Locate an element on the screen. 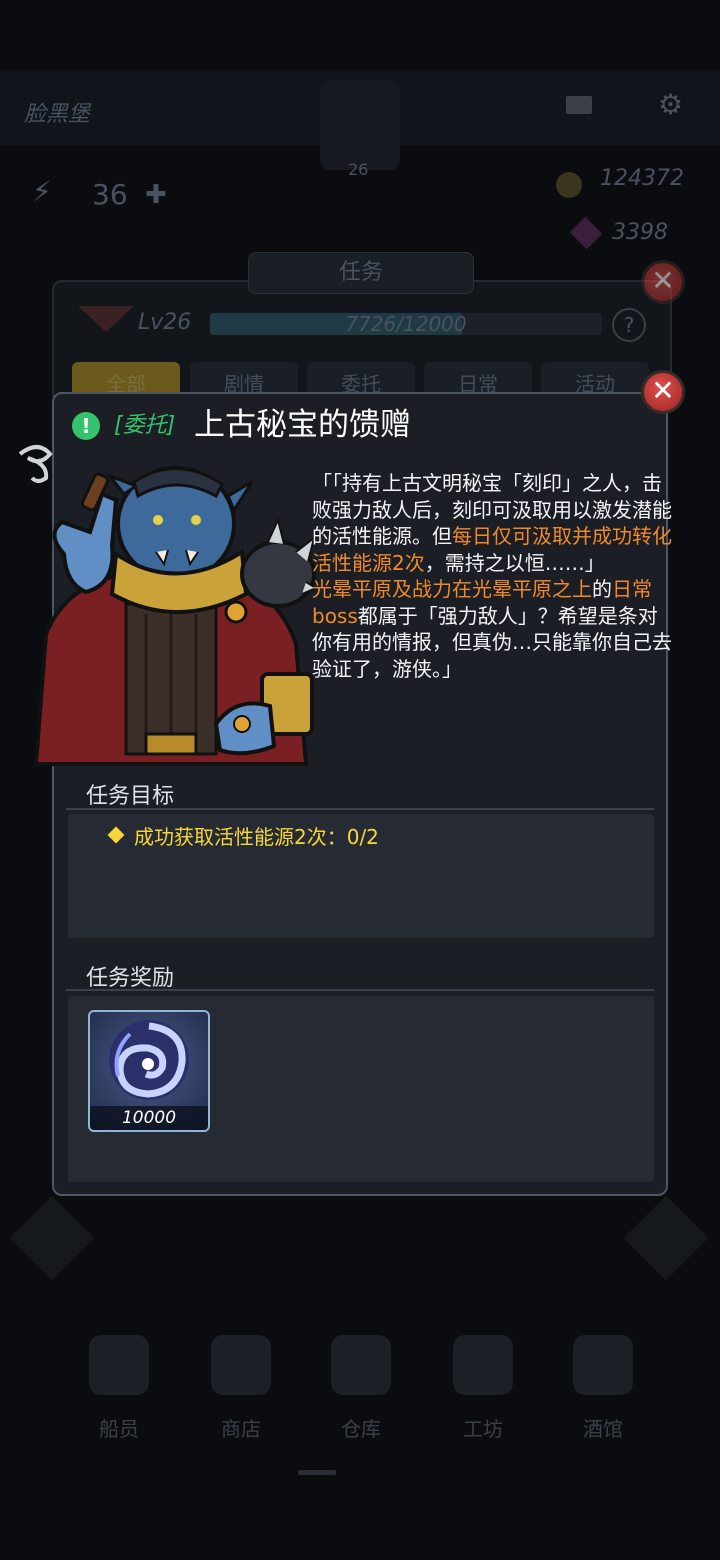 The height and width of the screenshot is (1560, 720). shop-icon is located at coordinates (241, 1365).